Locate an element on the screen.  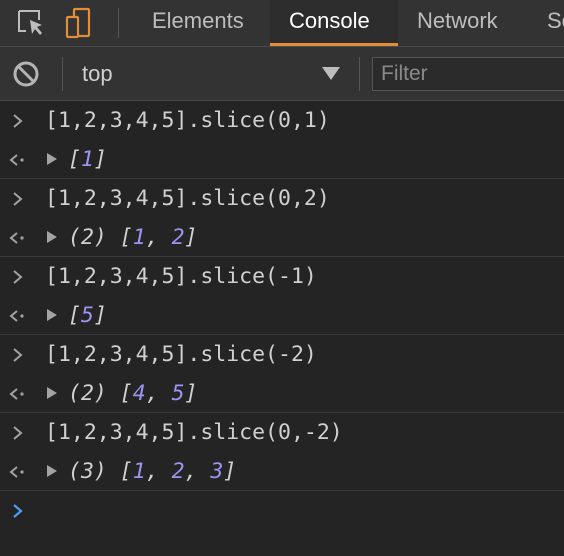
console-result-row: (3) [1, 2, 3] is located at coordinates (282, 471).